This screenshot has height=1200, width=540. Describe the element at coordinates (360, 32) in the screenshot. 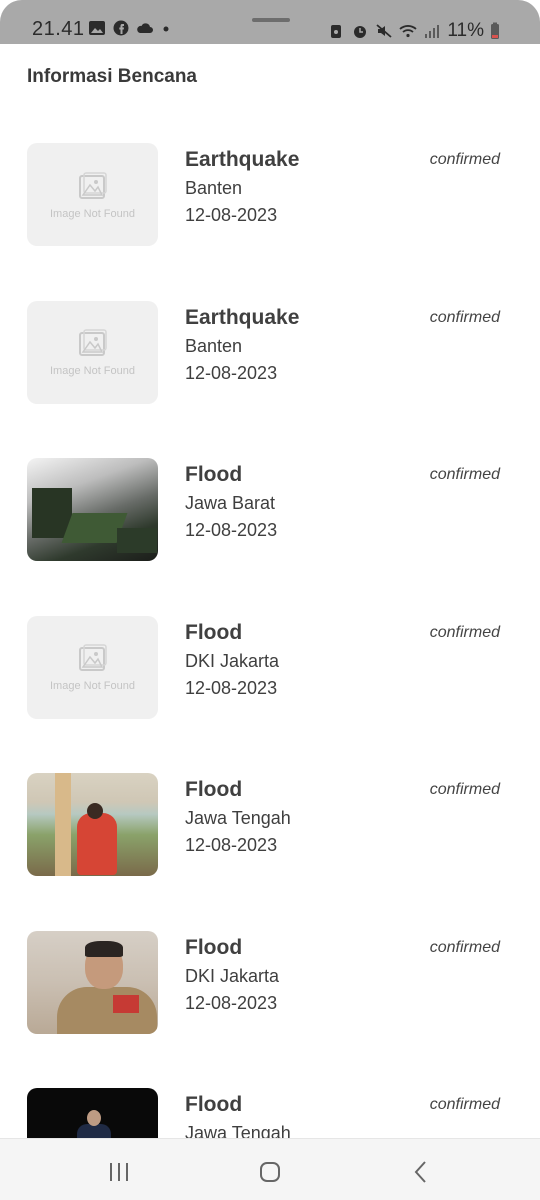

I see `alarm-clock-icon` at that location.